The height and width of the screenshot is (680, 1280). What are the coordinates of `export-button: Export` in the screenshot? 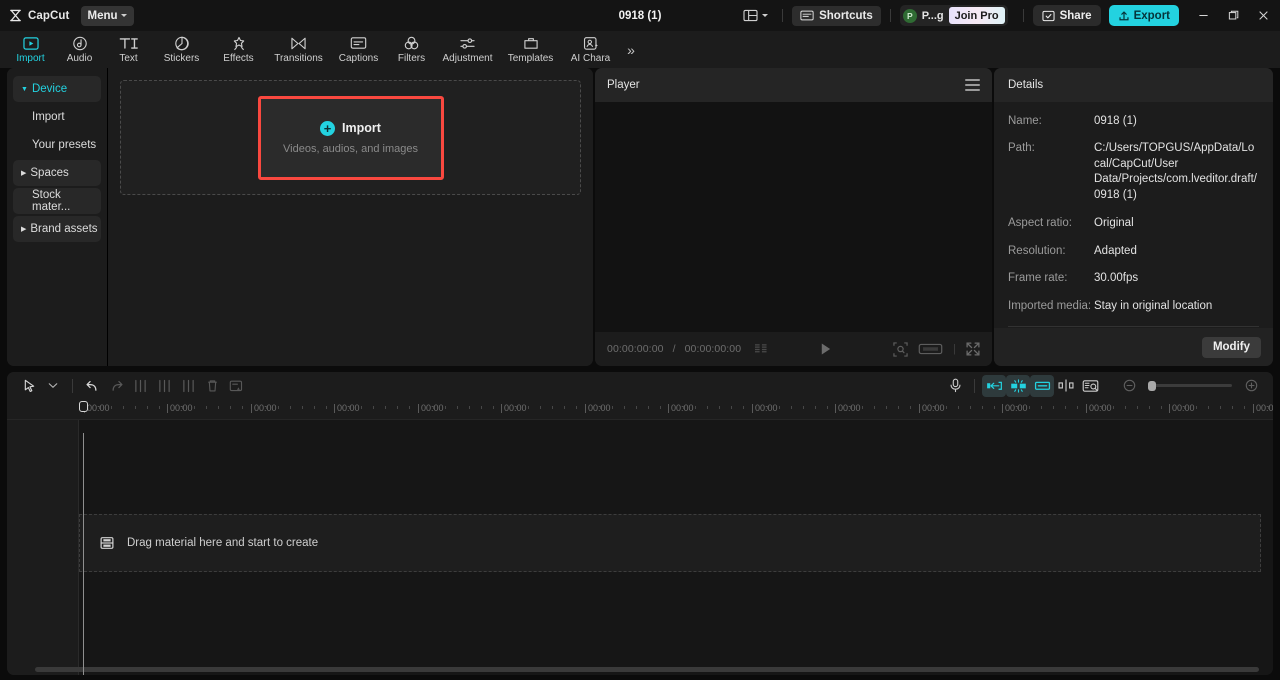 It's located at (1143, 15).